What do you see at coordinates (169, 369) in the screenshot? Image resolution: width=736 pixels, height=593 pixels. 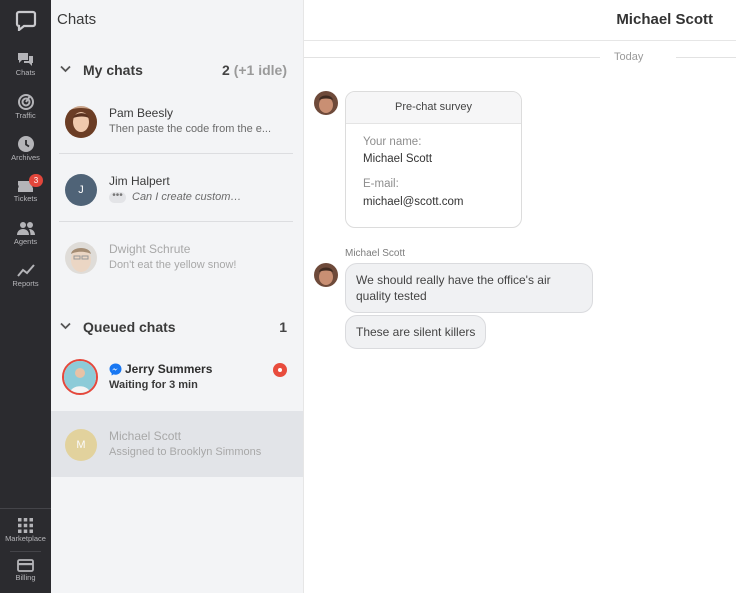 I see `chat-name: Jerry Summers` at bounding box center [169, 369].